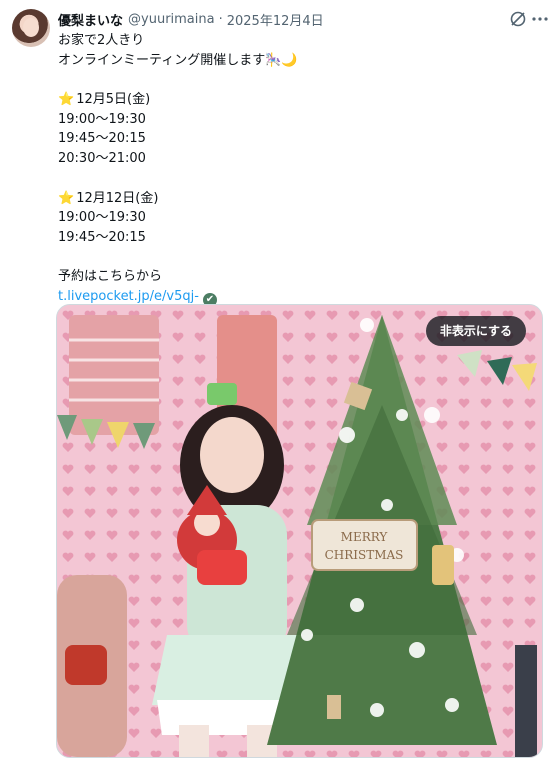 The image size is (553, 762). What do you see at coordinates (90, 19) in the screenshot?
I see `author-name: 優梨まいな` at bounding box center [90, 19].